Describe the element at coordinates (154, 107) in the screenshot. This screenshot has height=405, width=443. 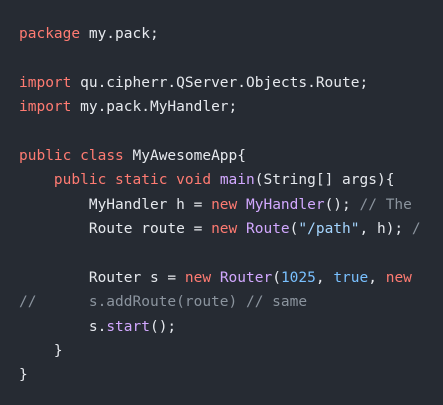
I see `code-token-plain: my.pack.MyHandler;` at that location.